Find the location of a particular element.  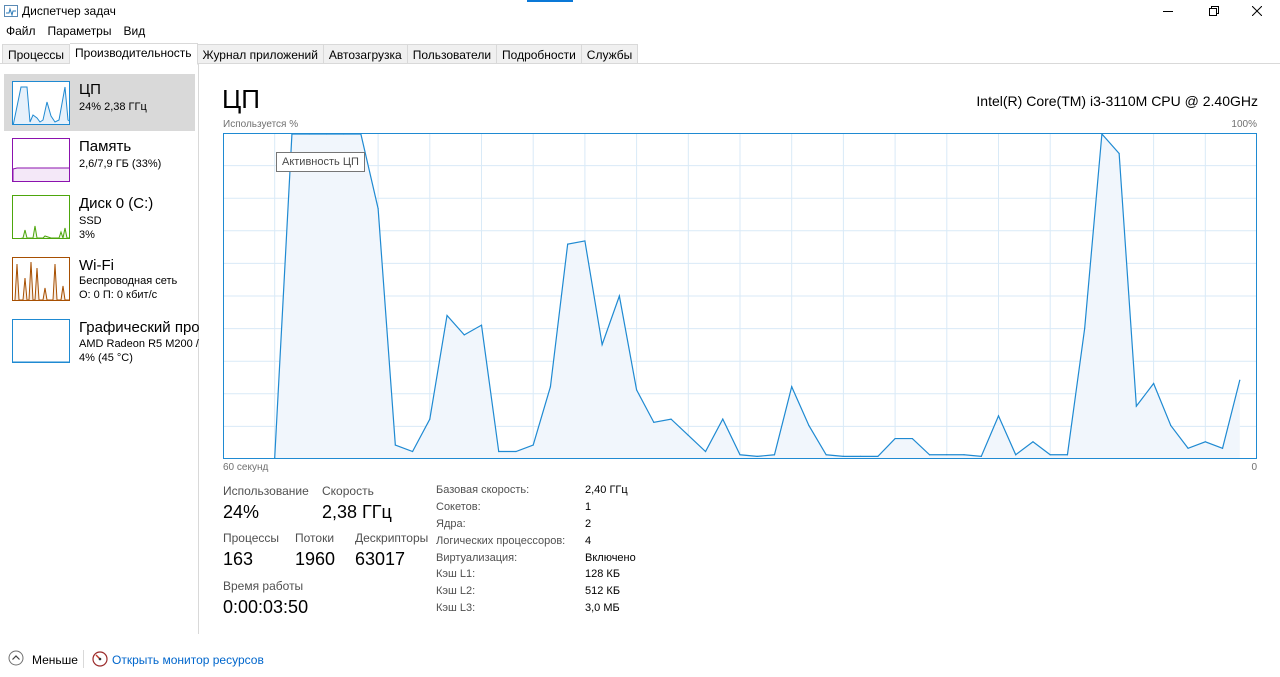

restore-icon is located at coordinates (1214, 11).